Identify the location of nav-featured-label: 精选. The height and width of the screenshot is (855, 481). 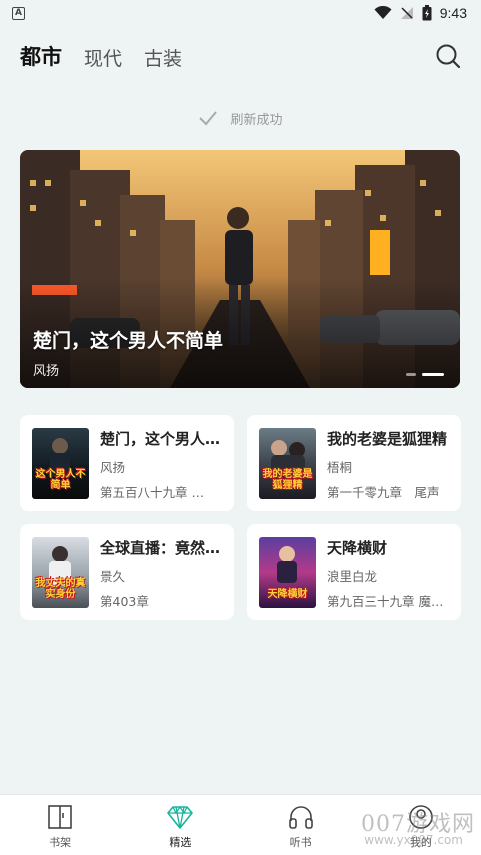
(180, 842).